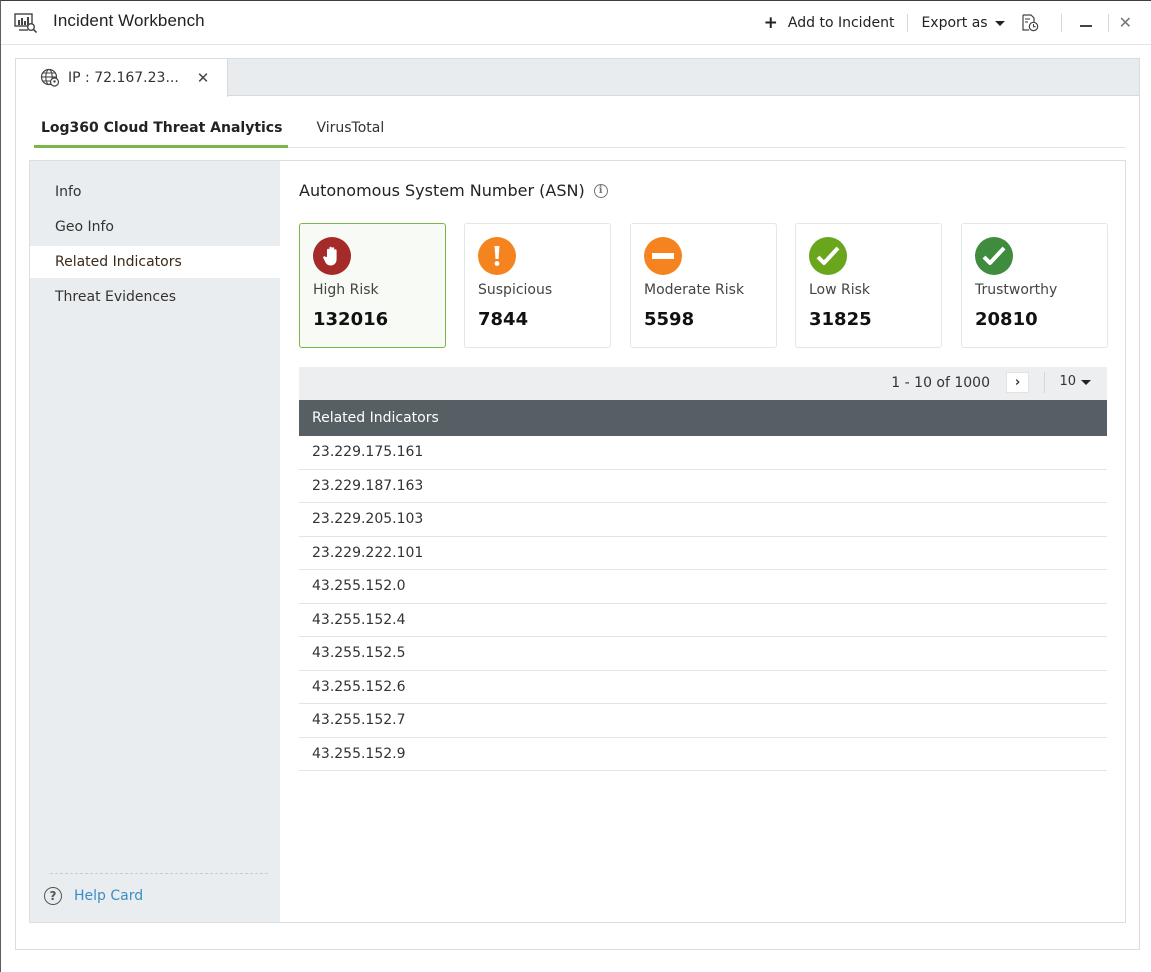 The height and width of the screenshot is (972, 1151). What do you see at coordinates (515, 290) in the screenshot?
I see `card-label: Suspicious` at bounding box center [515, 290].